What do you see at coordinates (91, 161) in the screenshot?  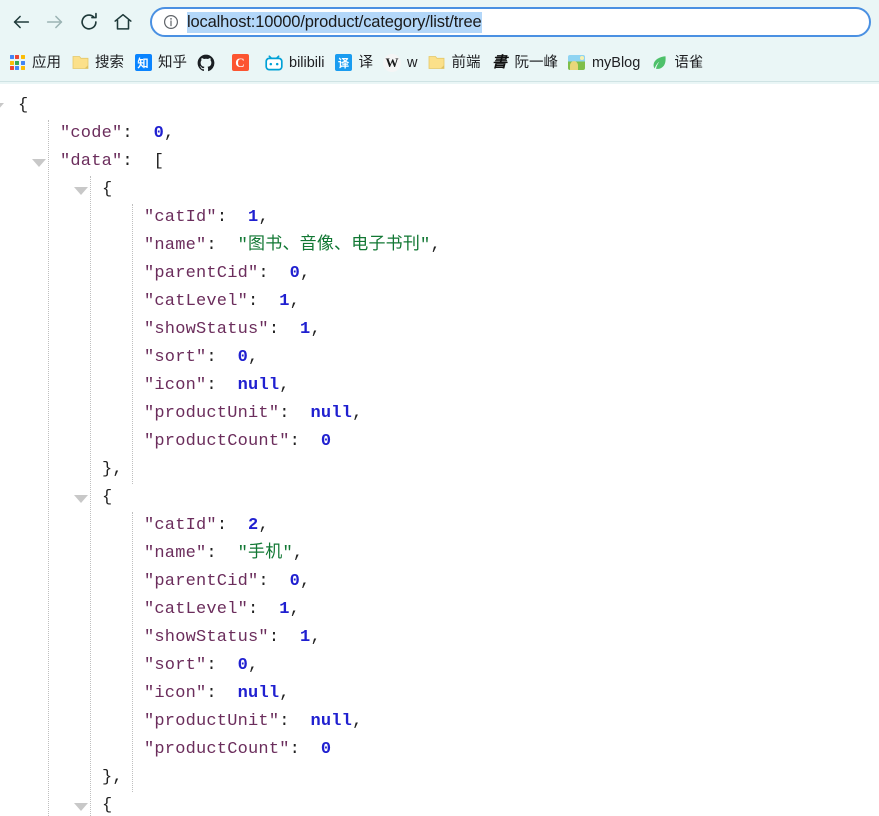 I see `json-token-key: "data"` at bounding box center [91, 161].